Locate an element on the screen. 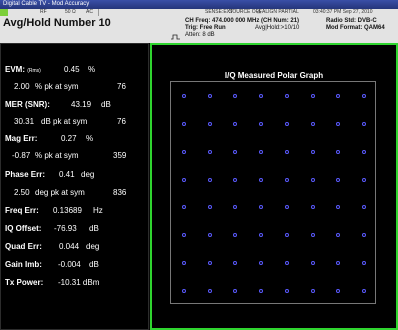  mer-peak-row: 30.31 dB pk at sym 76 is located at coordinates (75, 122).